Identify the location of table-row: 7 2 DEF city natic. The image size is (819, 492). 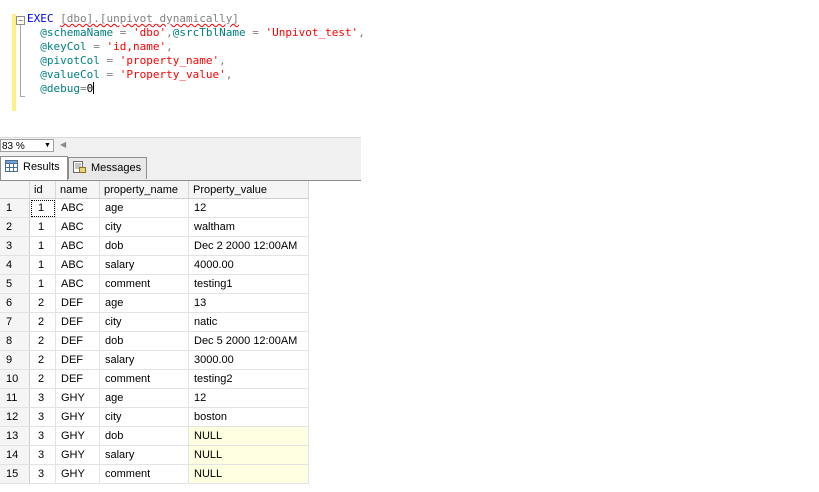
(154, 322).